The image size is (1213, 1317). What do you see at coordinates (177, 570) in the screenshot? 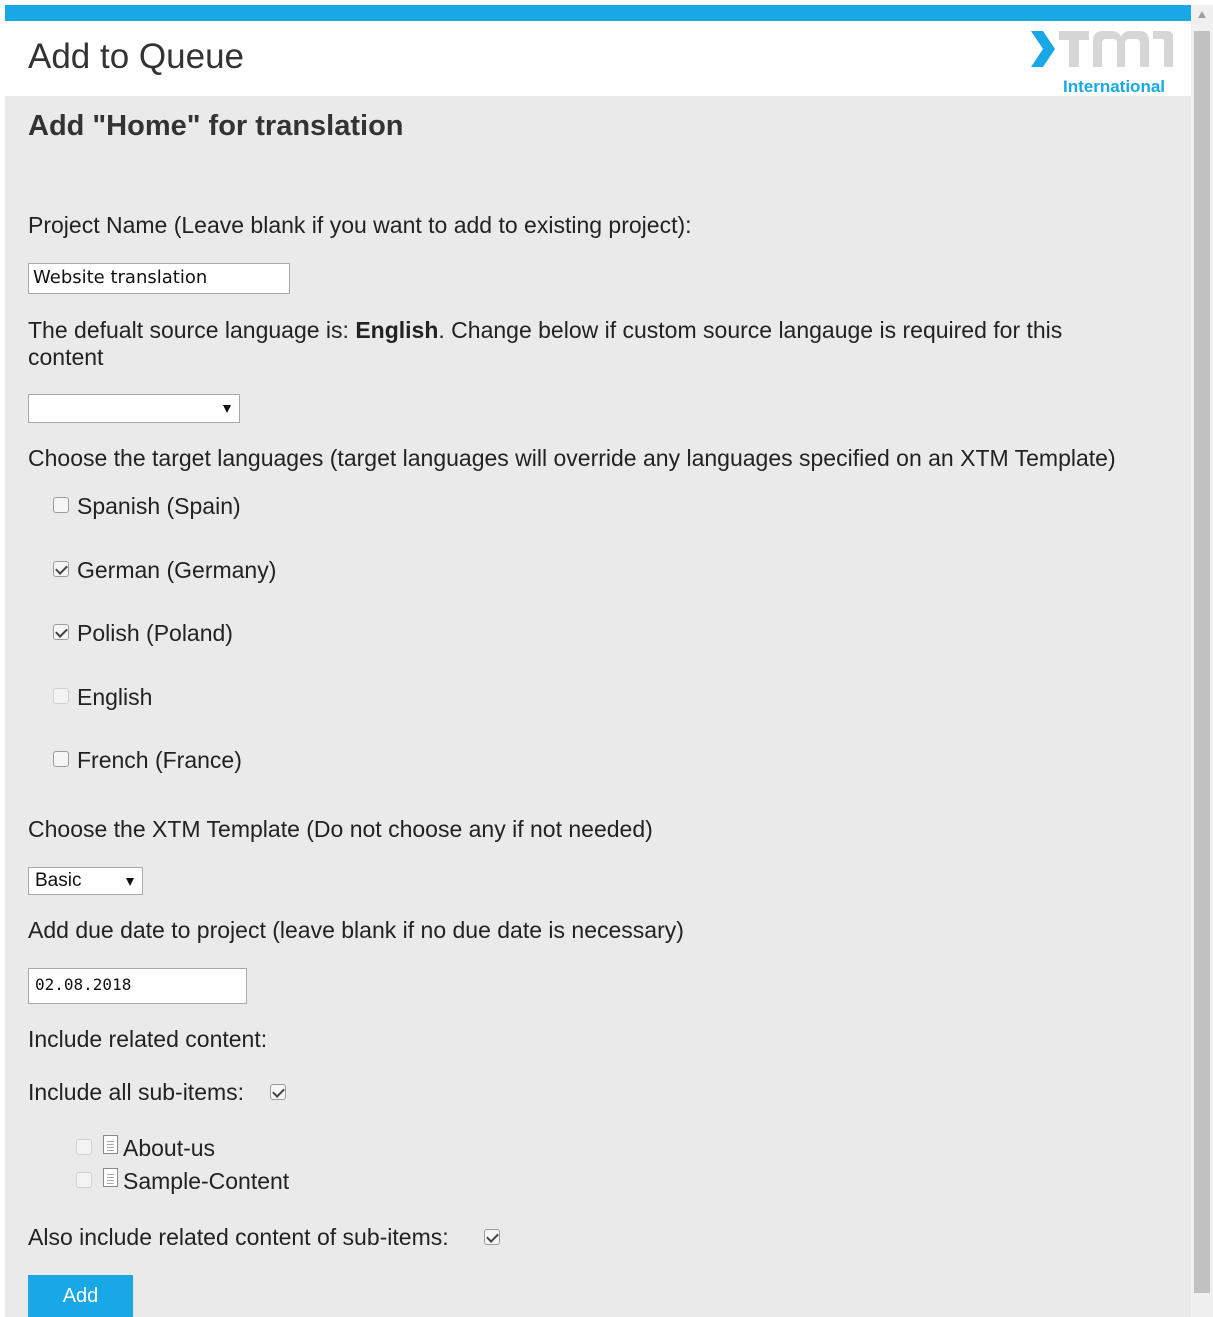
I see `target-language-label: German (Germany)` at bounding box center [177, 570].